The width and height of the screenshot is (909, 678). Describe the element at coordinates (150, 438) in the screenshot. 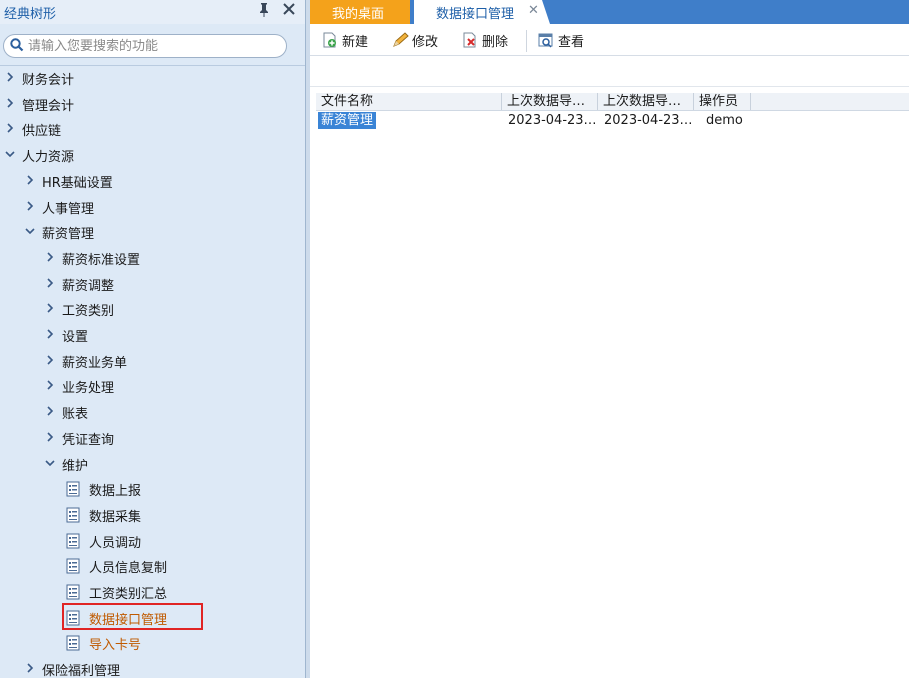

I see `tree-item-14: 凭证查询` at that location.